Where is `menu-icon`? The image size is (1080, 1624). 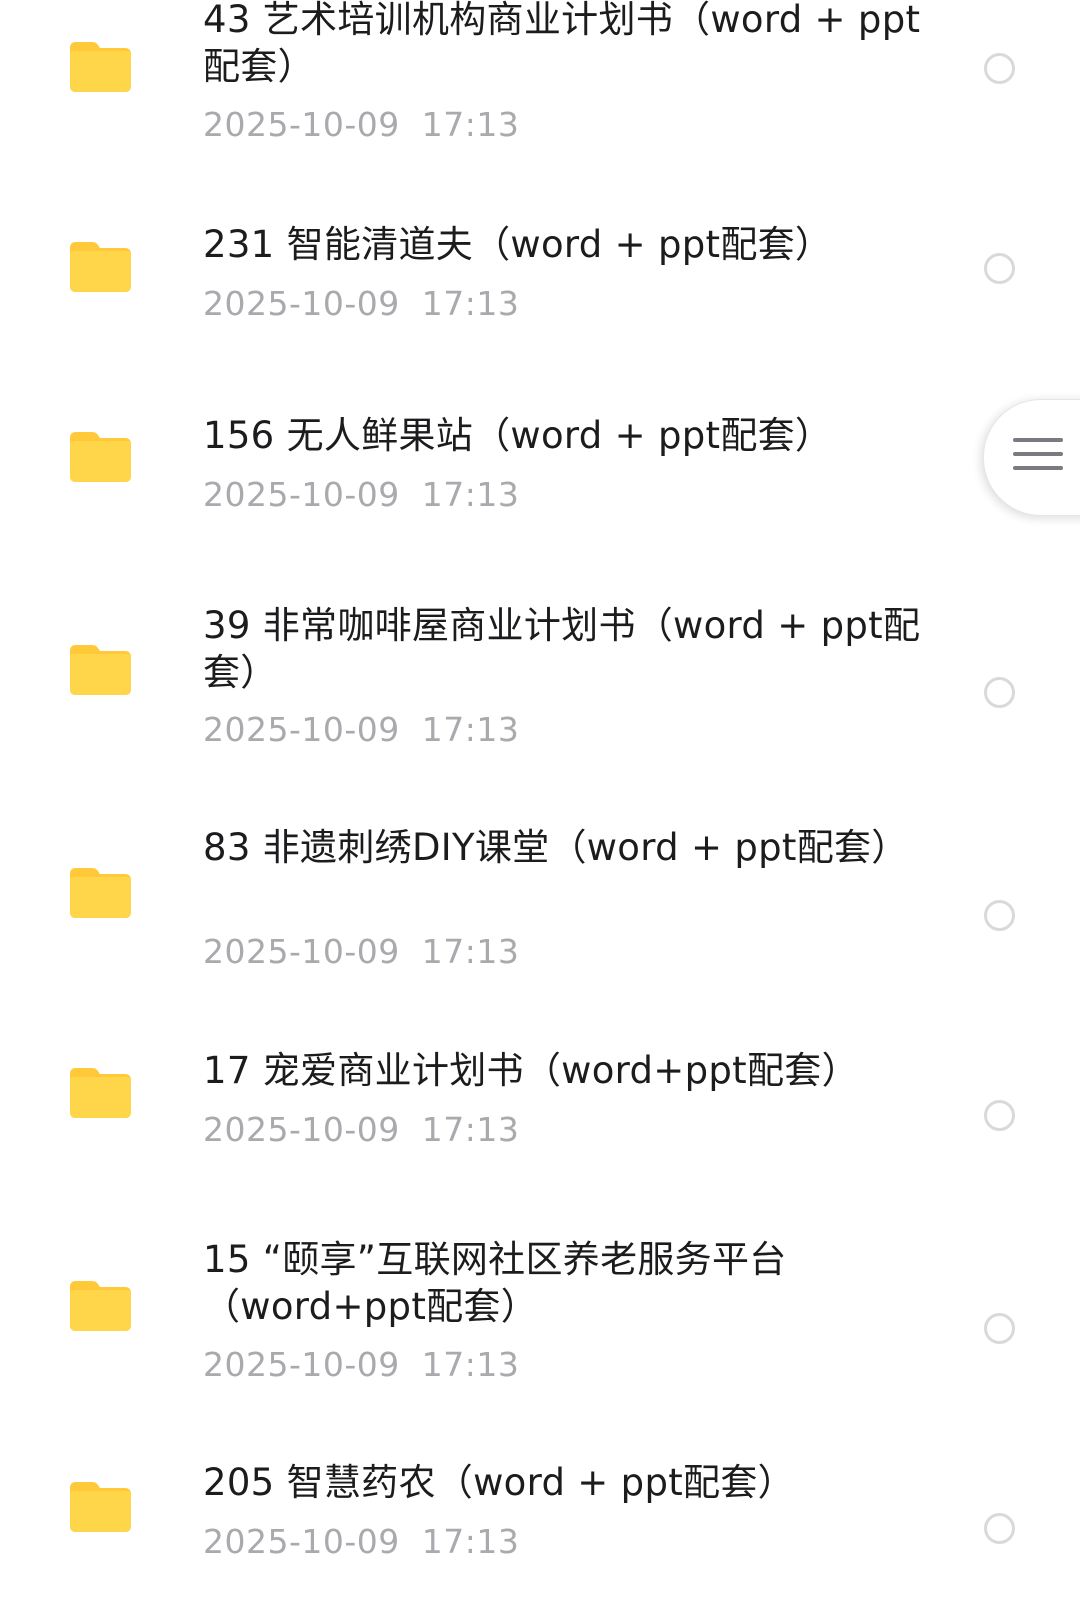 menu-icon is located at coordinates (1038, 458).